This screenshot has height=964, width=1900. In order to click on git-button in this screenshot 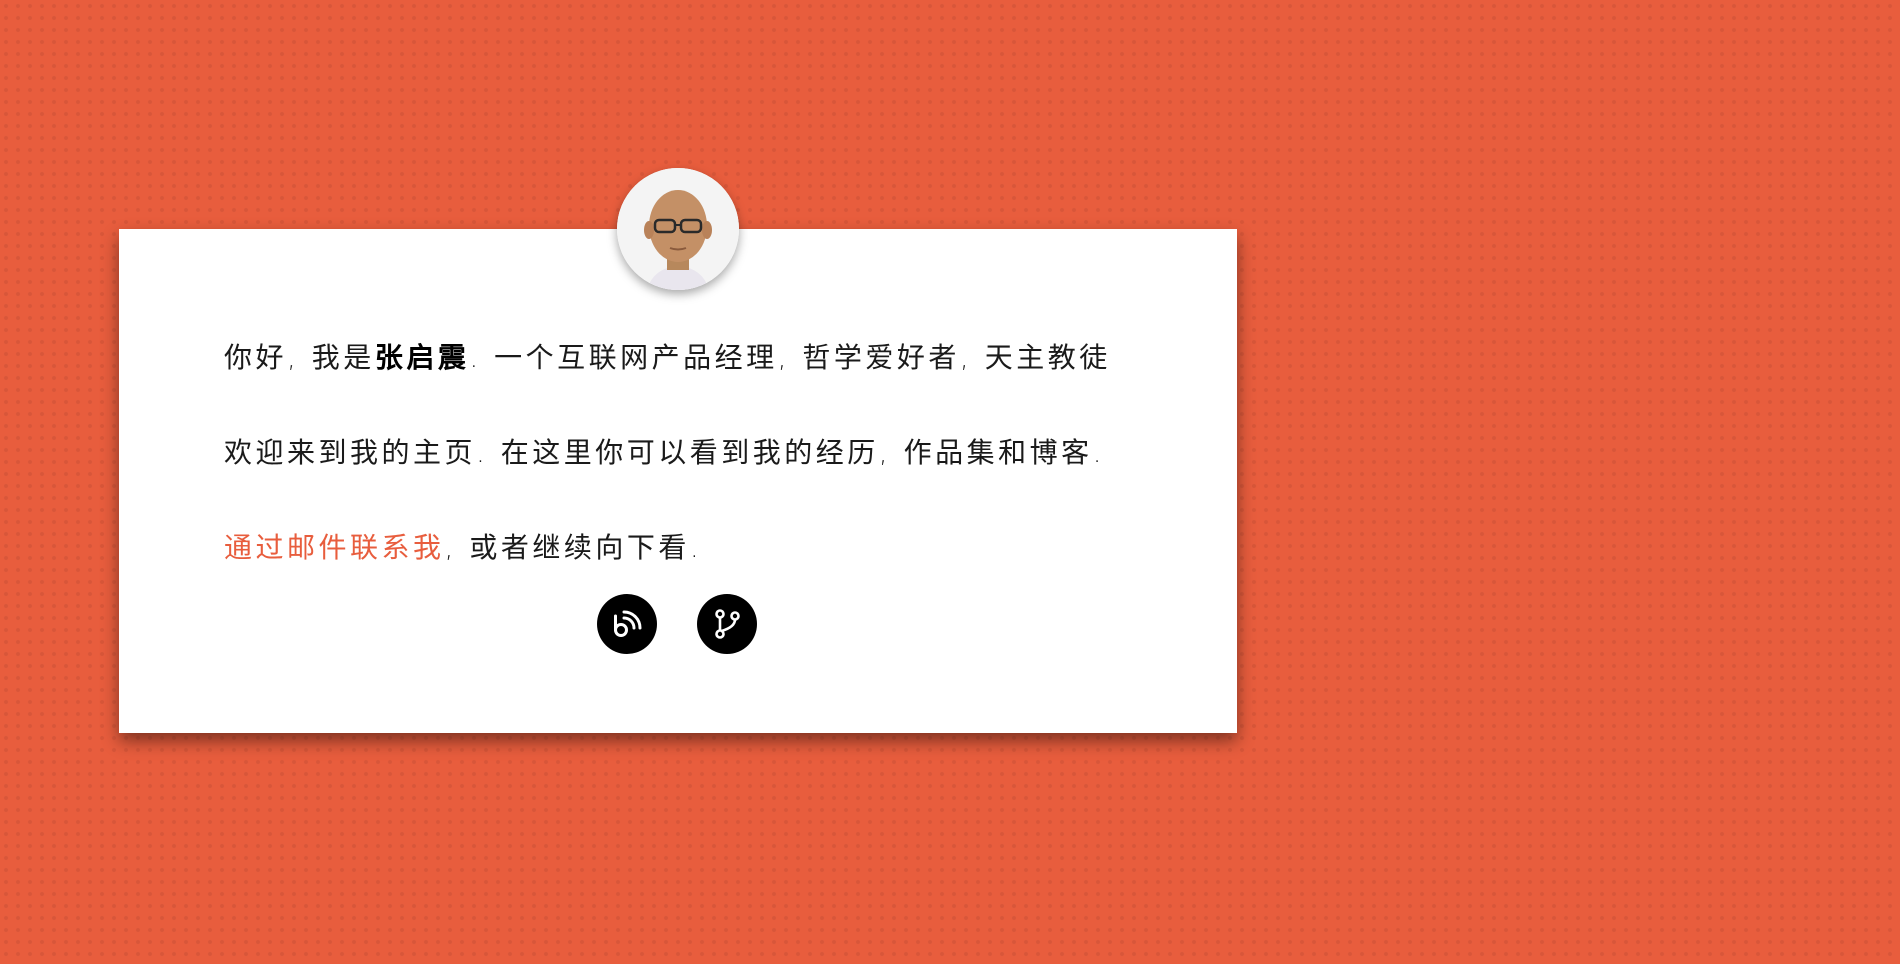, I will do `click(727, 624)`.